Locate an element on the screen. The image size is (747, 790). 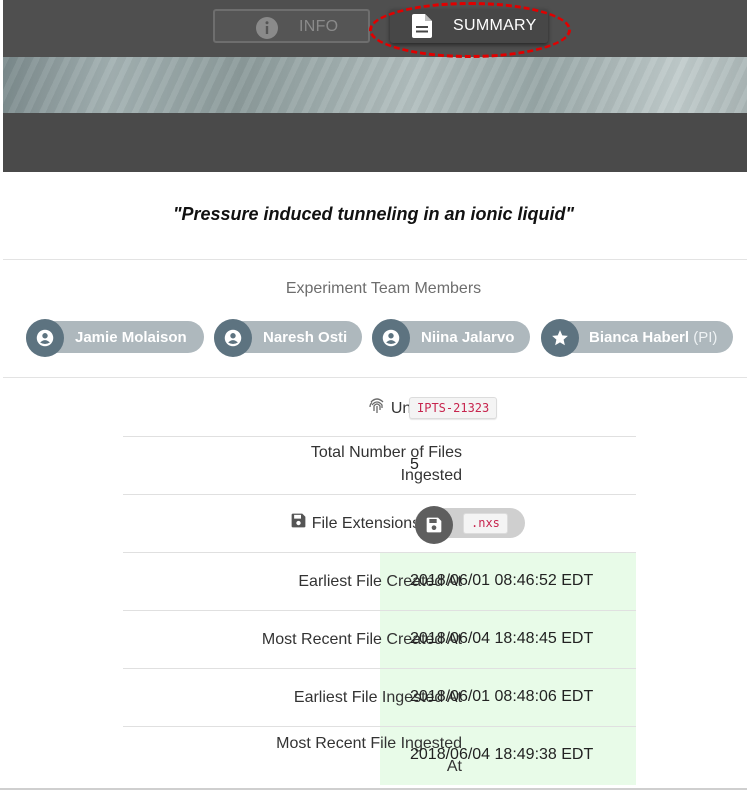
file-extension-chip: .nxs is located at coordinates (470, 525).